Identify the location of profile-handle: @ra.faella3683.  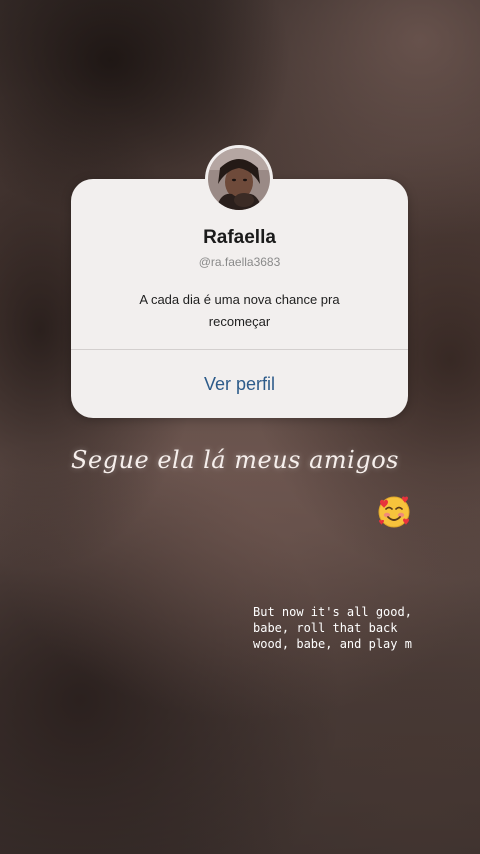
(239, 262).